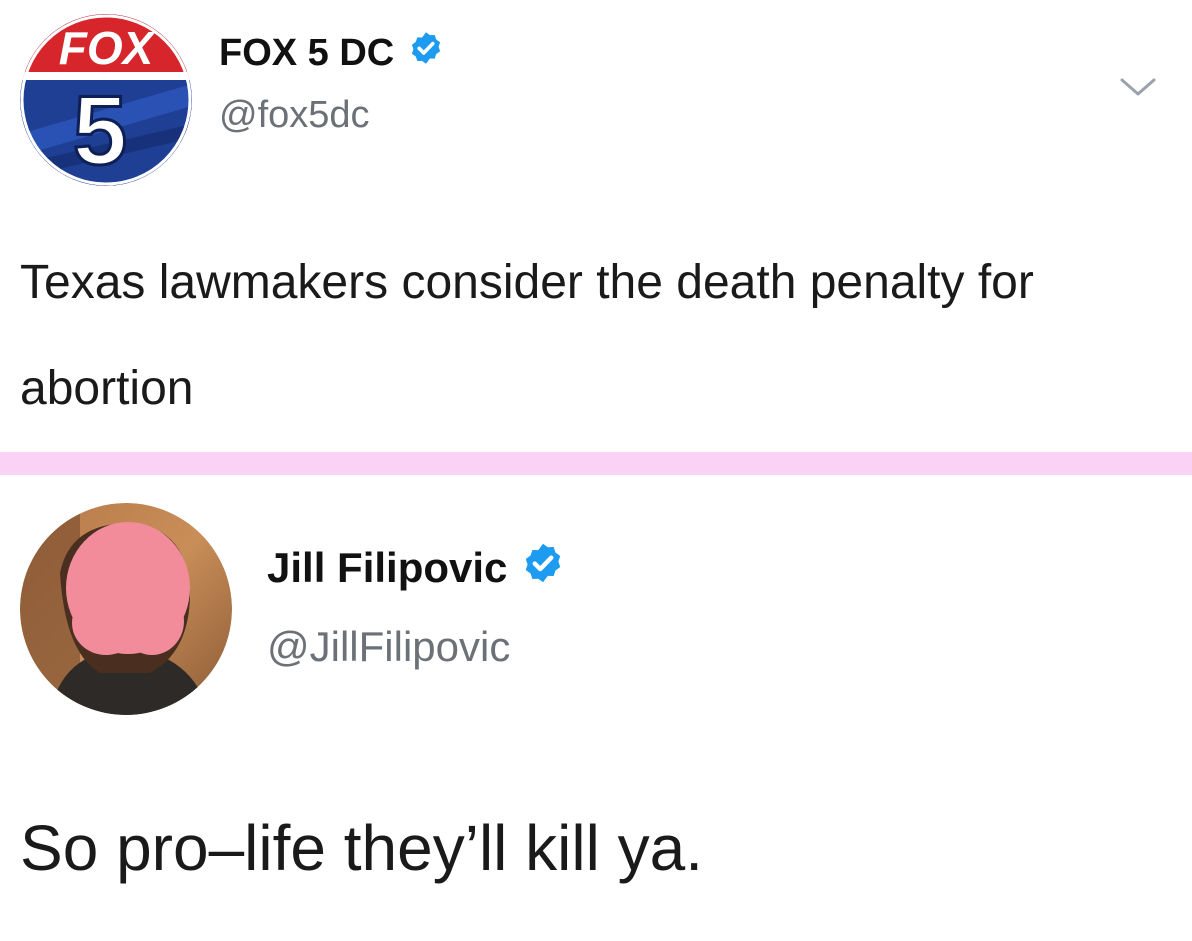  I want to click on divider, so click(596, 463).